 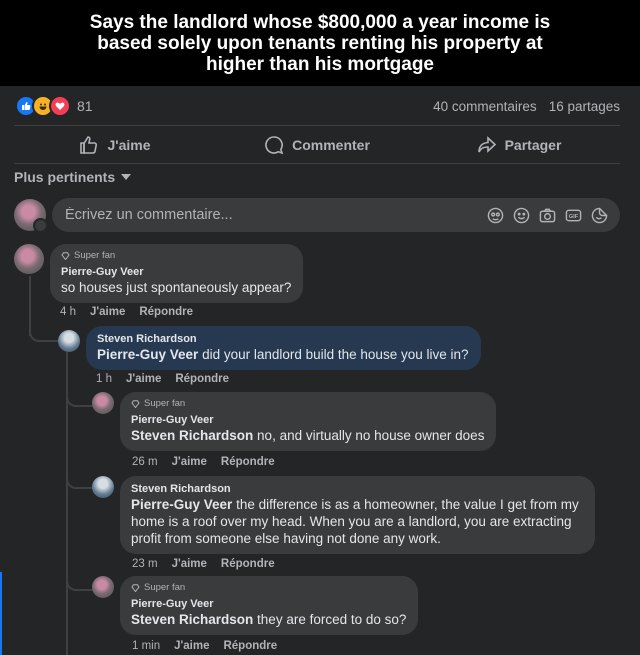 What do you see at coordinates (495, 215) in the screenshot?
I see `sticker-avatar-icon` at bounding box center [495, 215].